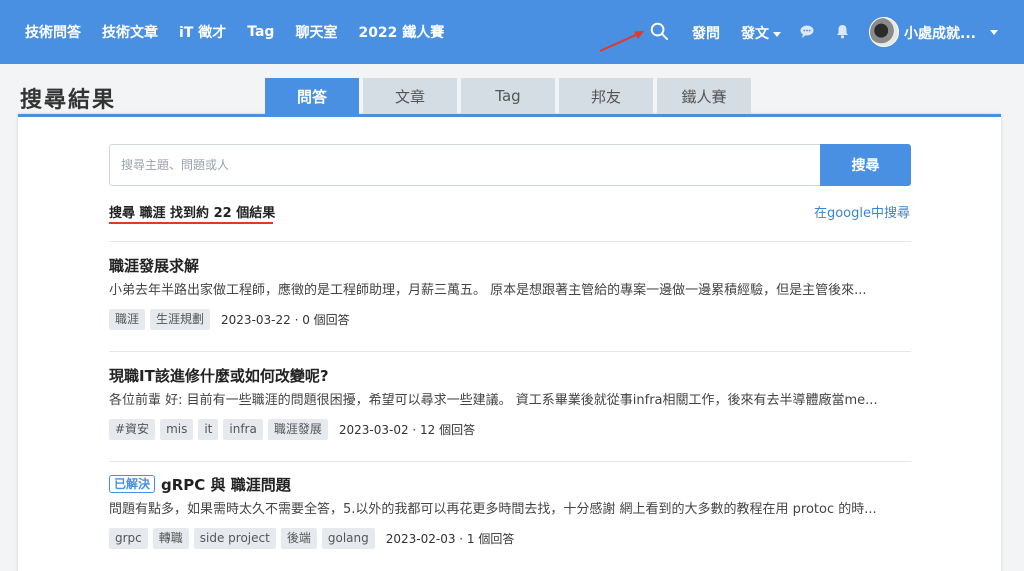  I want to click on search-bar: 搜尋, so click(510, 165).